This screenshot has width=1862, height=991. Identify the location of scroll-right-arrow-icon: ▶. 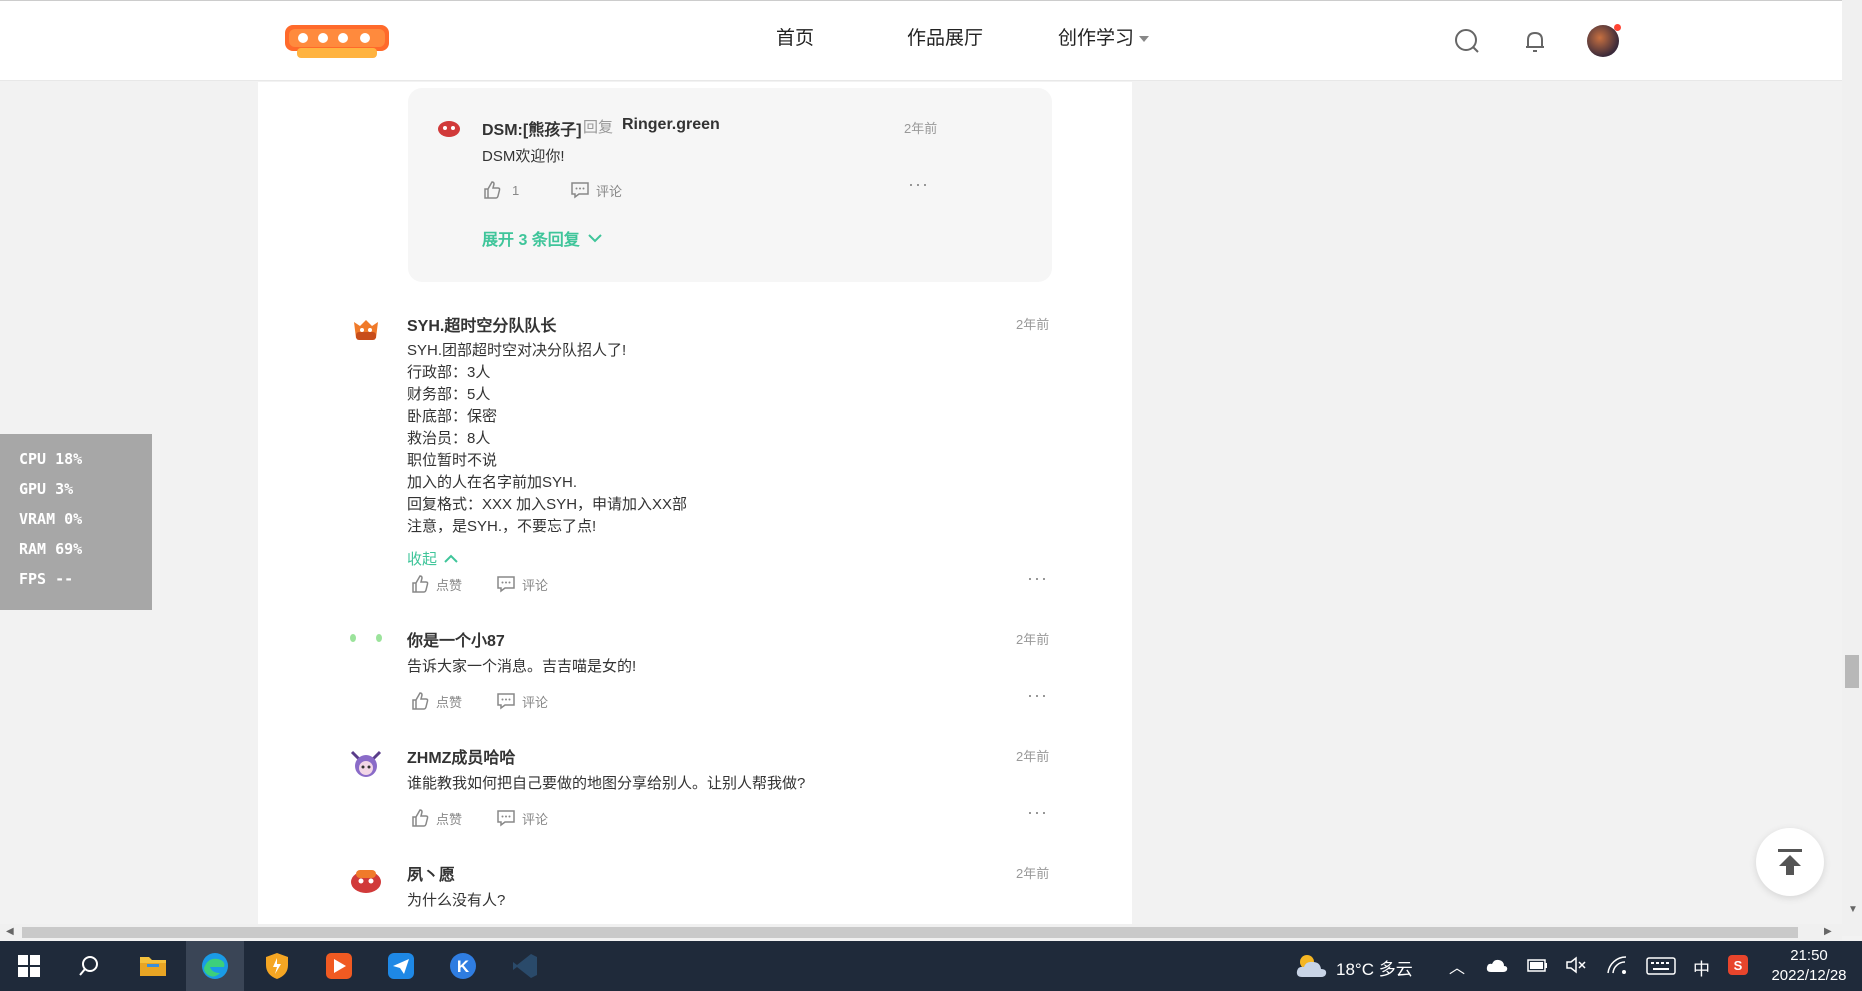
(1828, 931).